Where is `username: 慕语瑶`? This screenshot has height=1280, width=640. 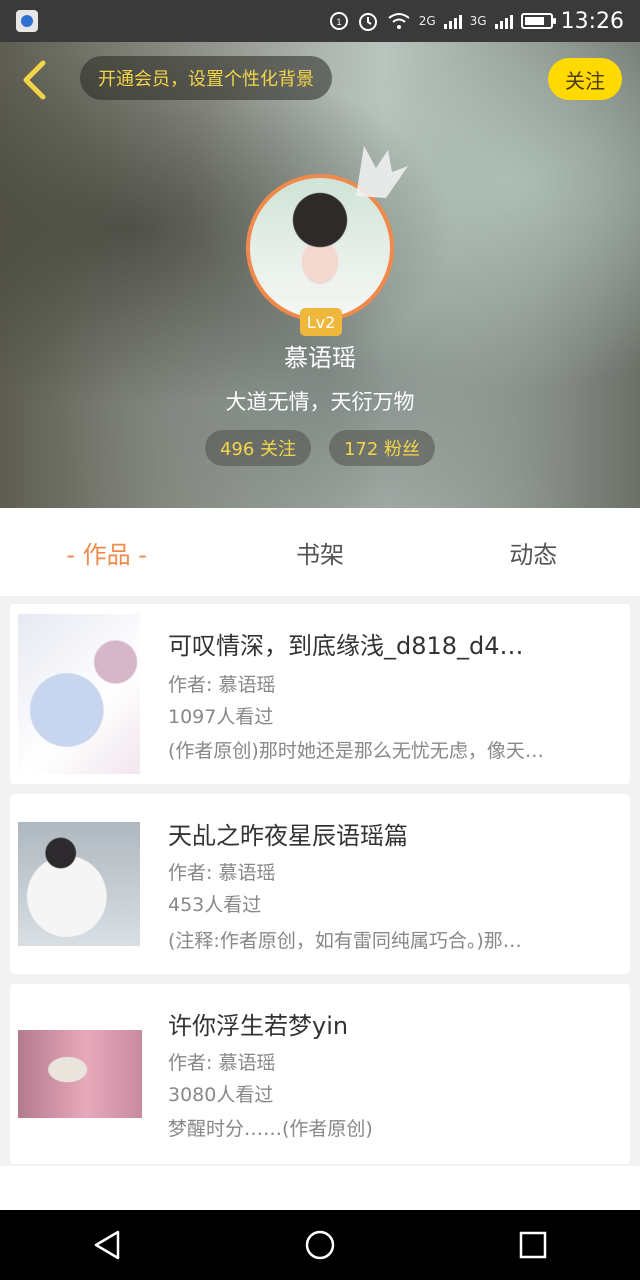 username: 慕语瑶 is located at coordinates (320, 358).